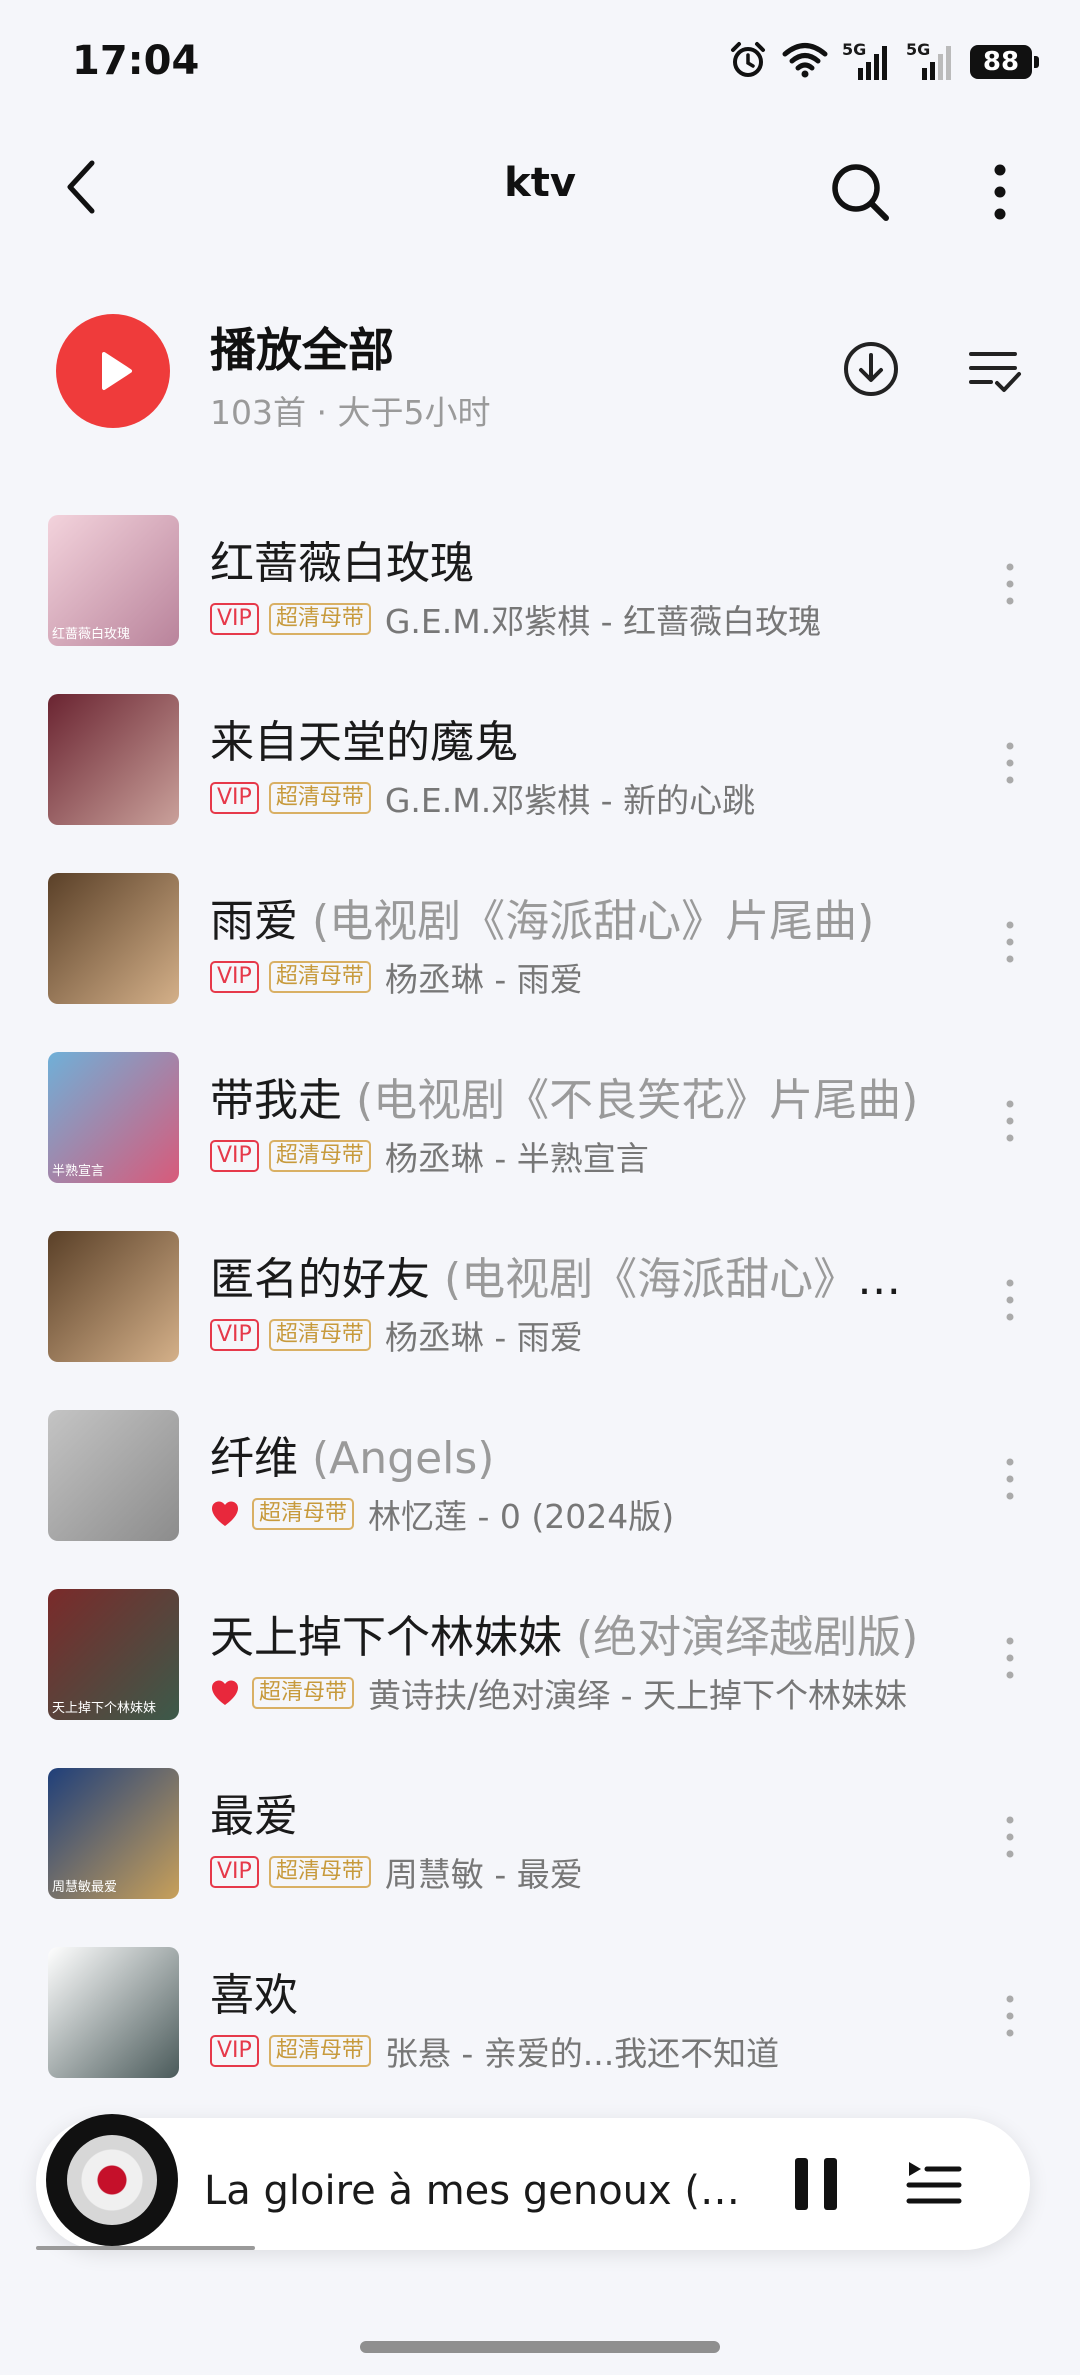 The width and height of the screenshot is (1080, 2375). I want to click on playlist-icon, so click(934, 2183).